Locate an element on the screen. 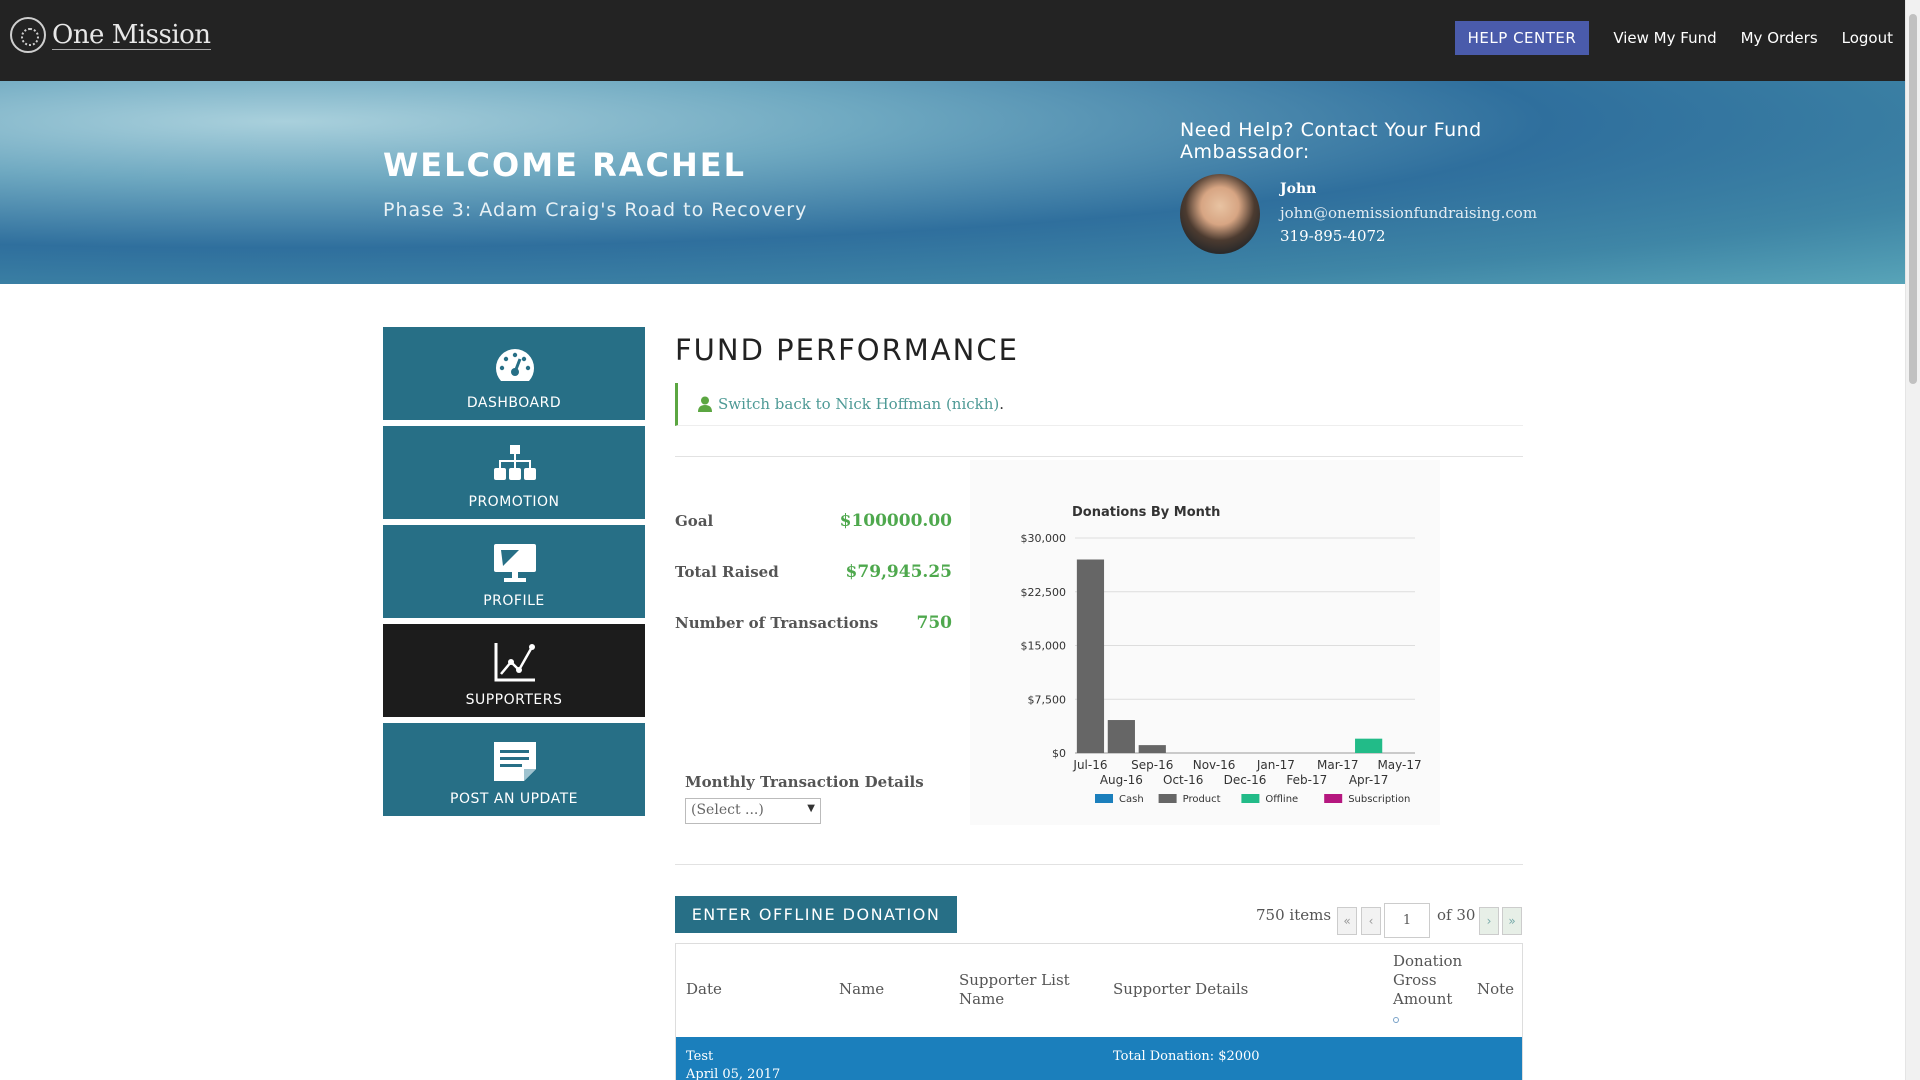  sidebar-item-post-update: POST AN UPDATE is located at coordinates (514, 769).